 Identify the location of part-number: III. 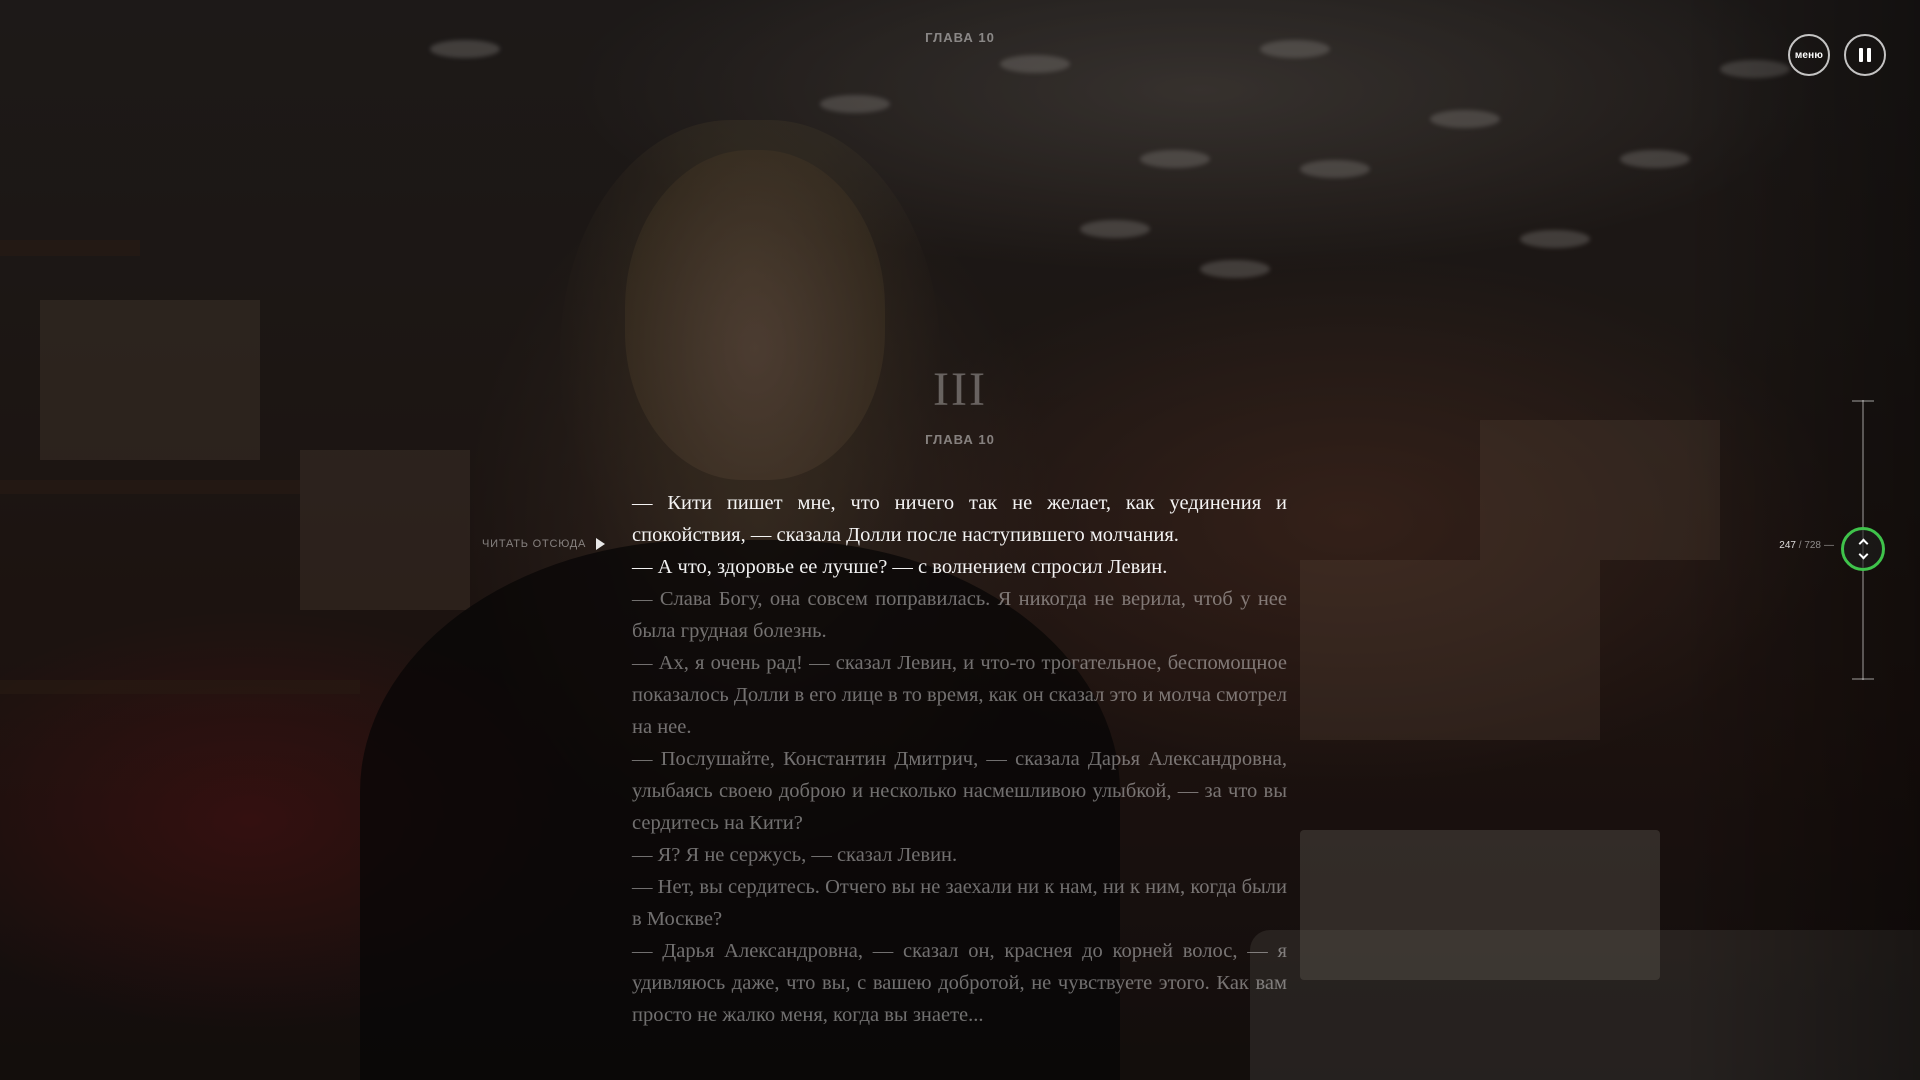
(960, 389).